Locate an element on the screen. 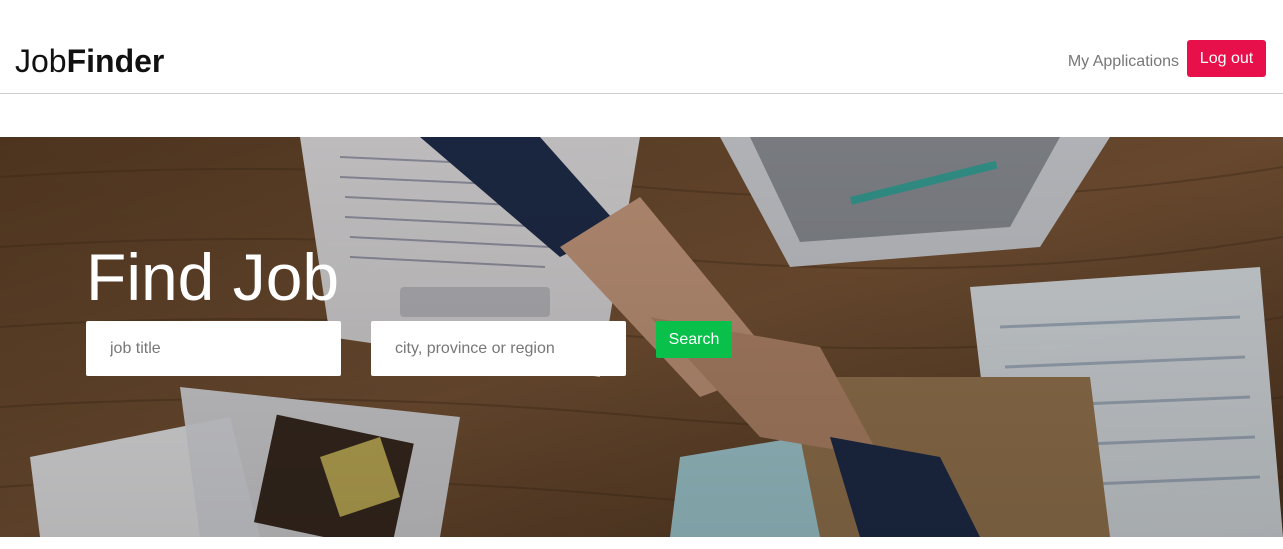 This screenshot has height=549, width=1283. search-button: Search is located at coordinates (694, 339).